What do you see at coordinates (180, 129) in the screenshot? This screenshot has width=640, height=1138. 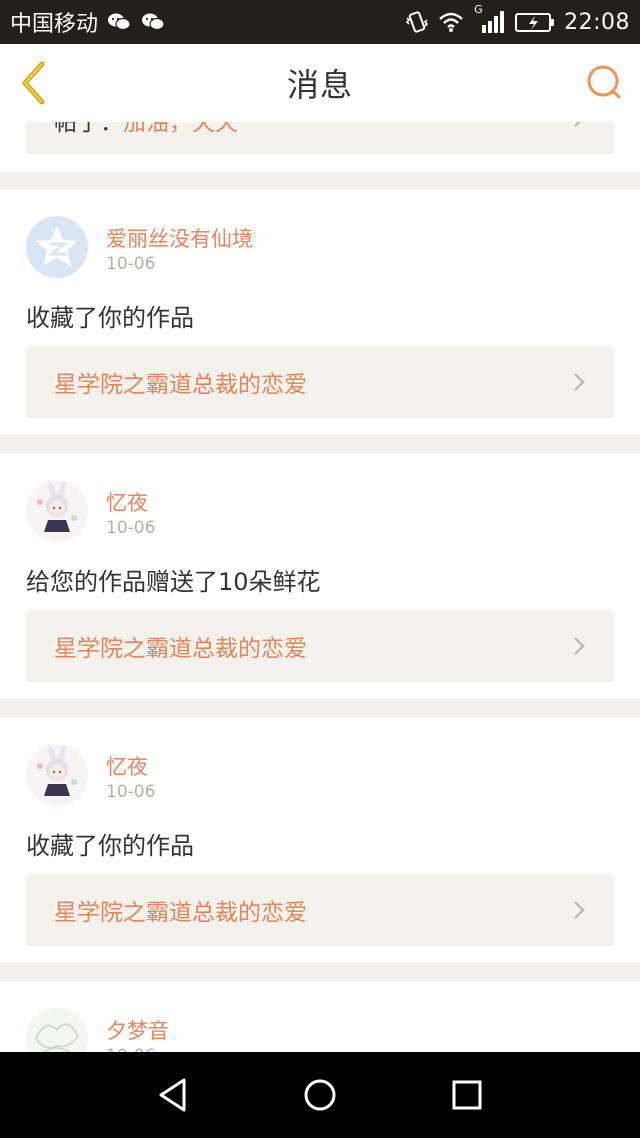 I see `reply-text: 加油，天天` at bounding box center [180, 129].